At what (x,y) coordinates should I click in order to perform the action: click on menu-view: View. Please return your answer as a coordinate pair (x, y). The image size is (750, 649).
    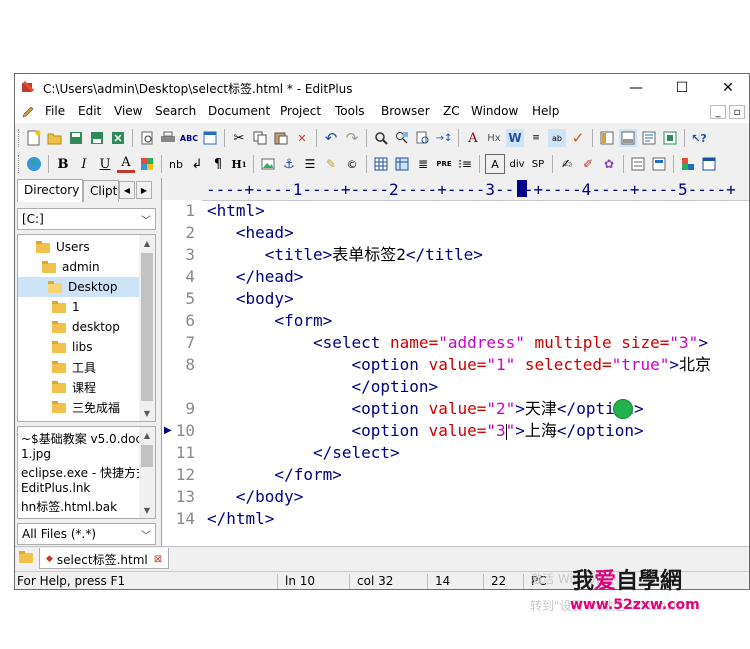
    Looking at the image, I should click on (128, 111).